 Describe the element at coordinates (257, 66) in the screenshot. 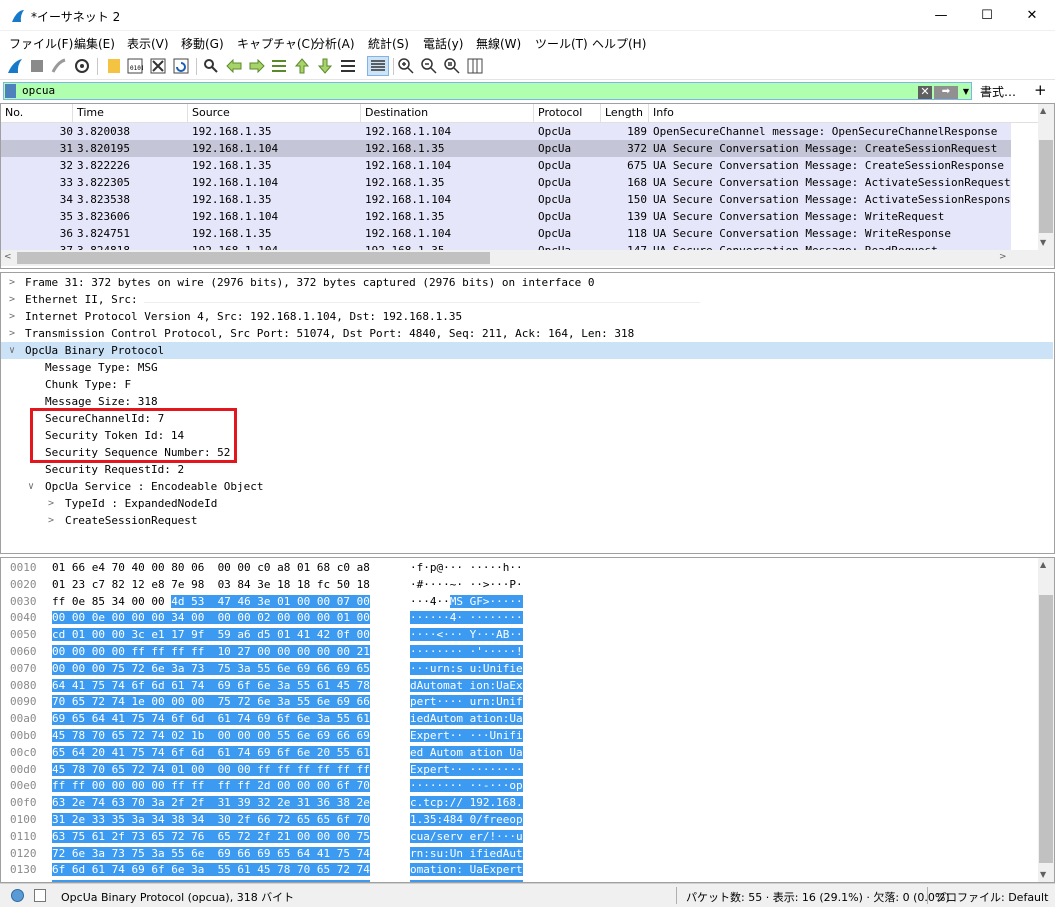

I see `go-forward-icon` at that location.